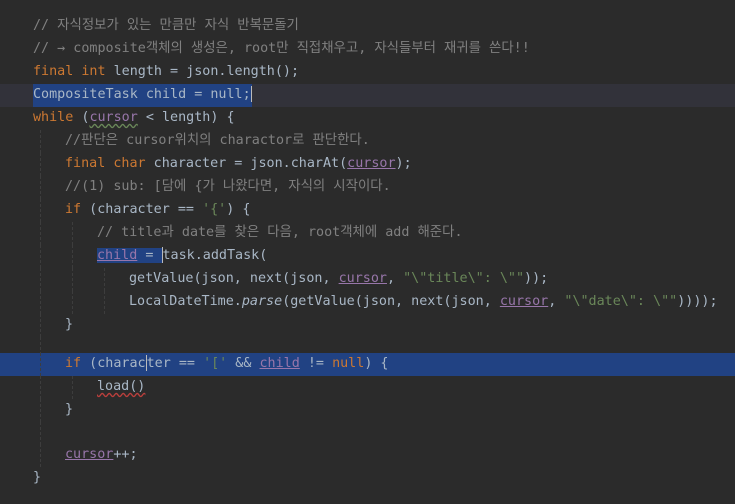 Image resolution: width=735 pixels, height=504 pixels. I want to click on code-text: LocalDateTime., so click(185, 301).